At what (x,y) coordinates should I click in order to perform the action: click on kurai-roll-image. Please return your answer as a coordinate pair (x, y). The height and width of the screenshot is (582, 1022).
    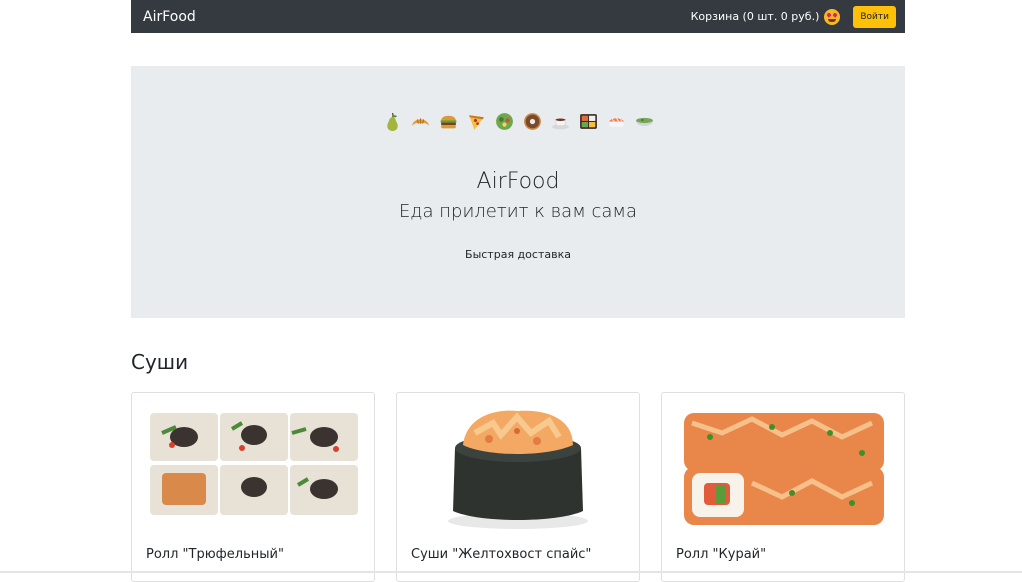
    Looking at the image, I should click on (783, 465).